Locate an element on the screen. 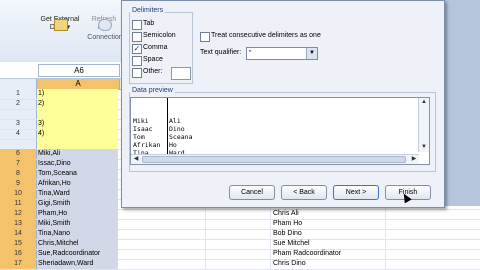  connections-group-label: Connection is located at coordinates (105, 37).